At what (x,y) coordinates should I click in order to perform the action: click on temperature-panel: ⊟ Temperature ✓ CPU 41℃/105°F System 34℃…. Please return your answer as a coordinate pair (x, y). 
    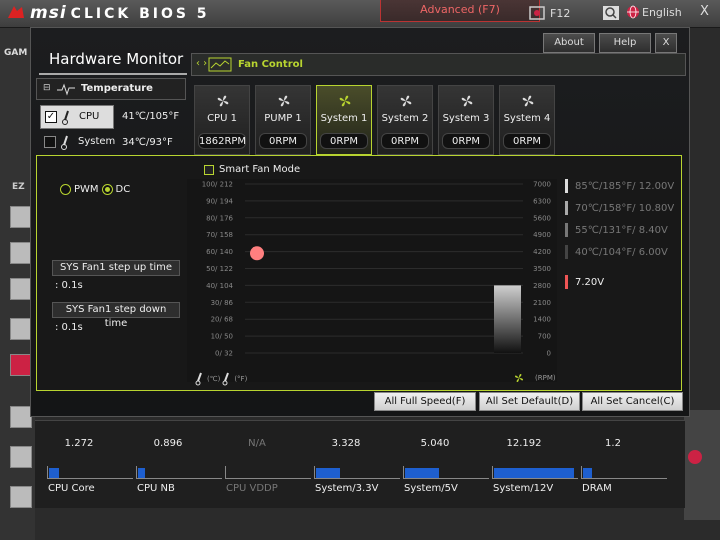
    Looking at the image, I should click on (111, 115).